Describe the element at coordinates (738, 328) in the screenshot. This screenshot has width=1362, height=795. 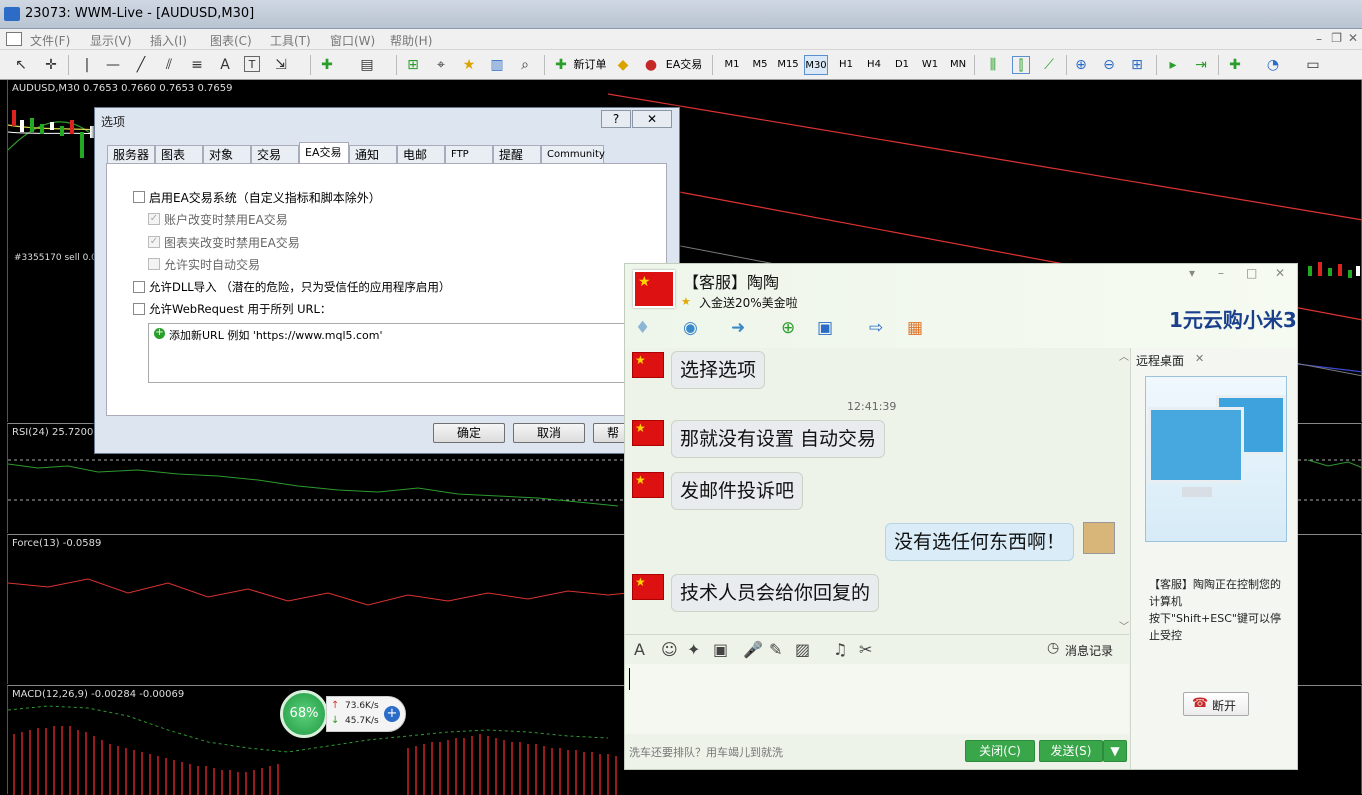
I see `send-file-icon: ➜` at that location.